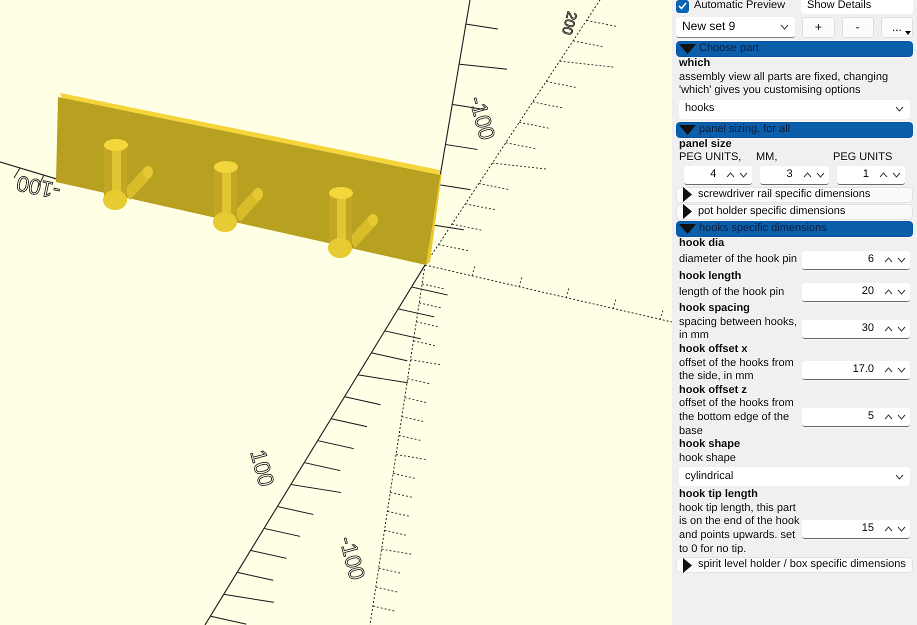 This screenshot has width=917, height=625. Describe the element at coordinates (856, 329) in the screenshot. I see `spinbox-field: 30` at that location.